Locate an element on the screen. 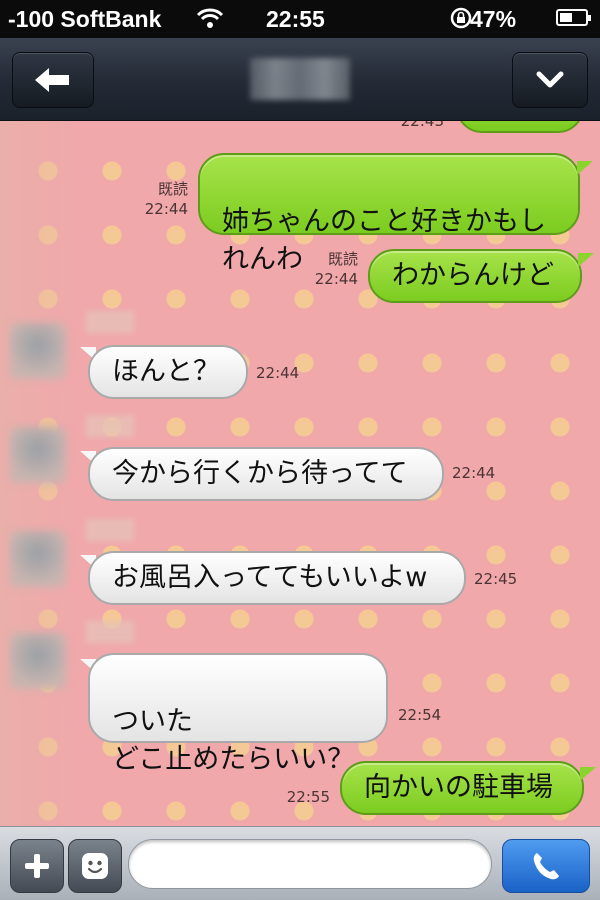  carrier-label: -100 SoftBank is located at coordinates (85, 19).